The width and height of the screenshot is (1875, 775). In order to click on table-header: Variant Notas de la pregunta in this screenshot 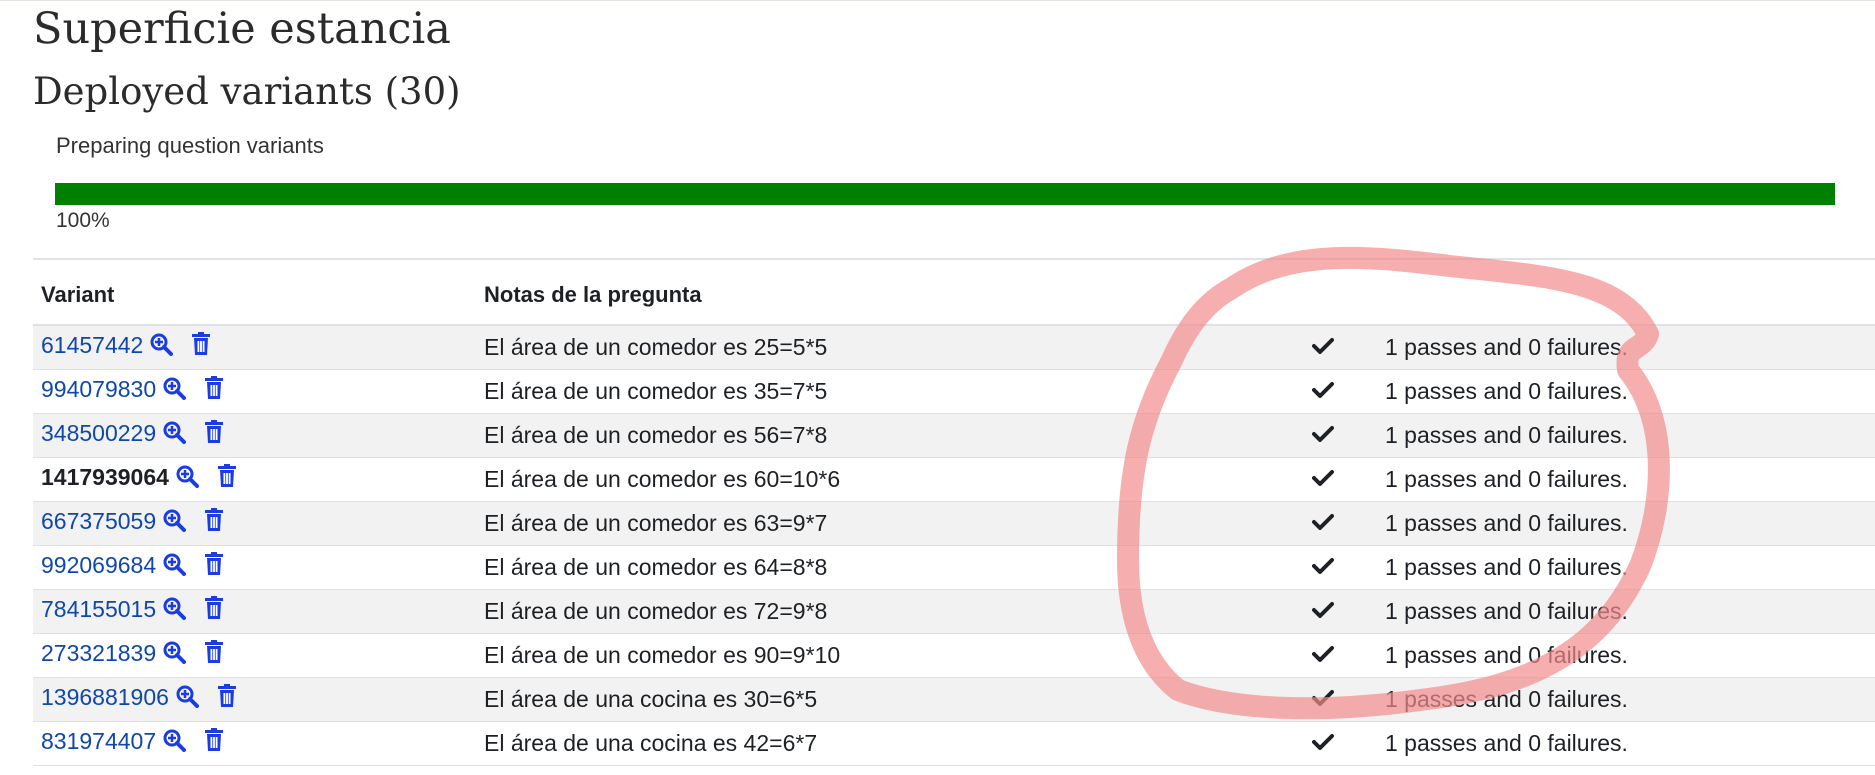, I will do `click(954, 292)`.